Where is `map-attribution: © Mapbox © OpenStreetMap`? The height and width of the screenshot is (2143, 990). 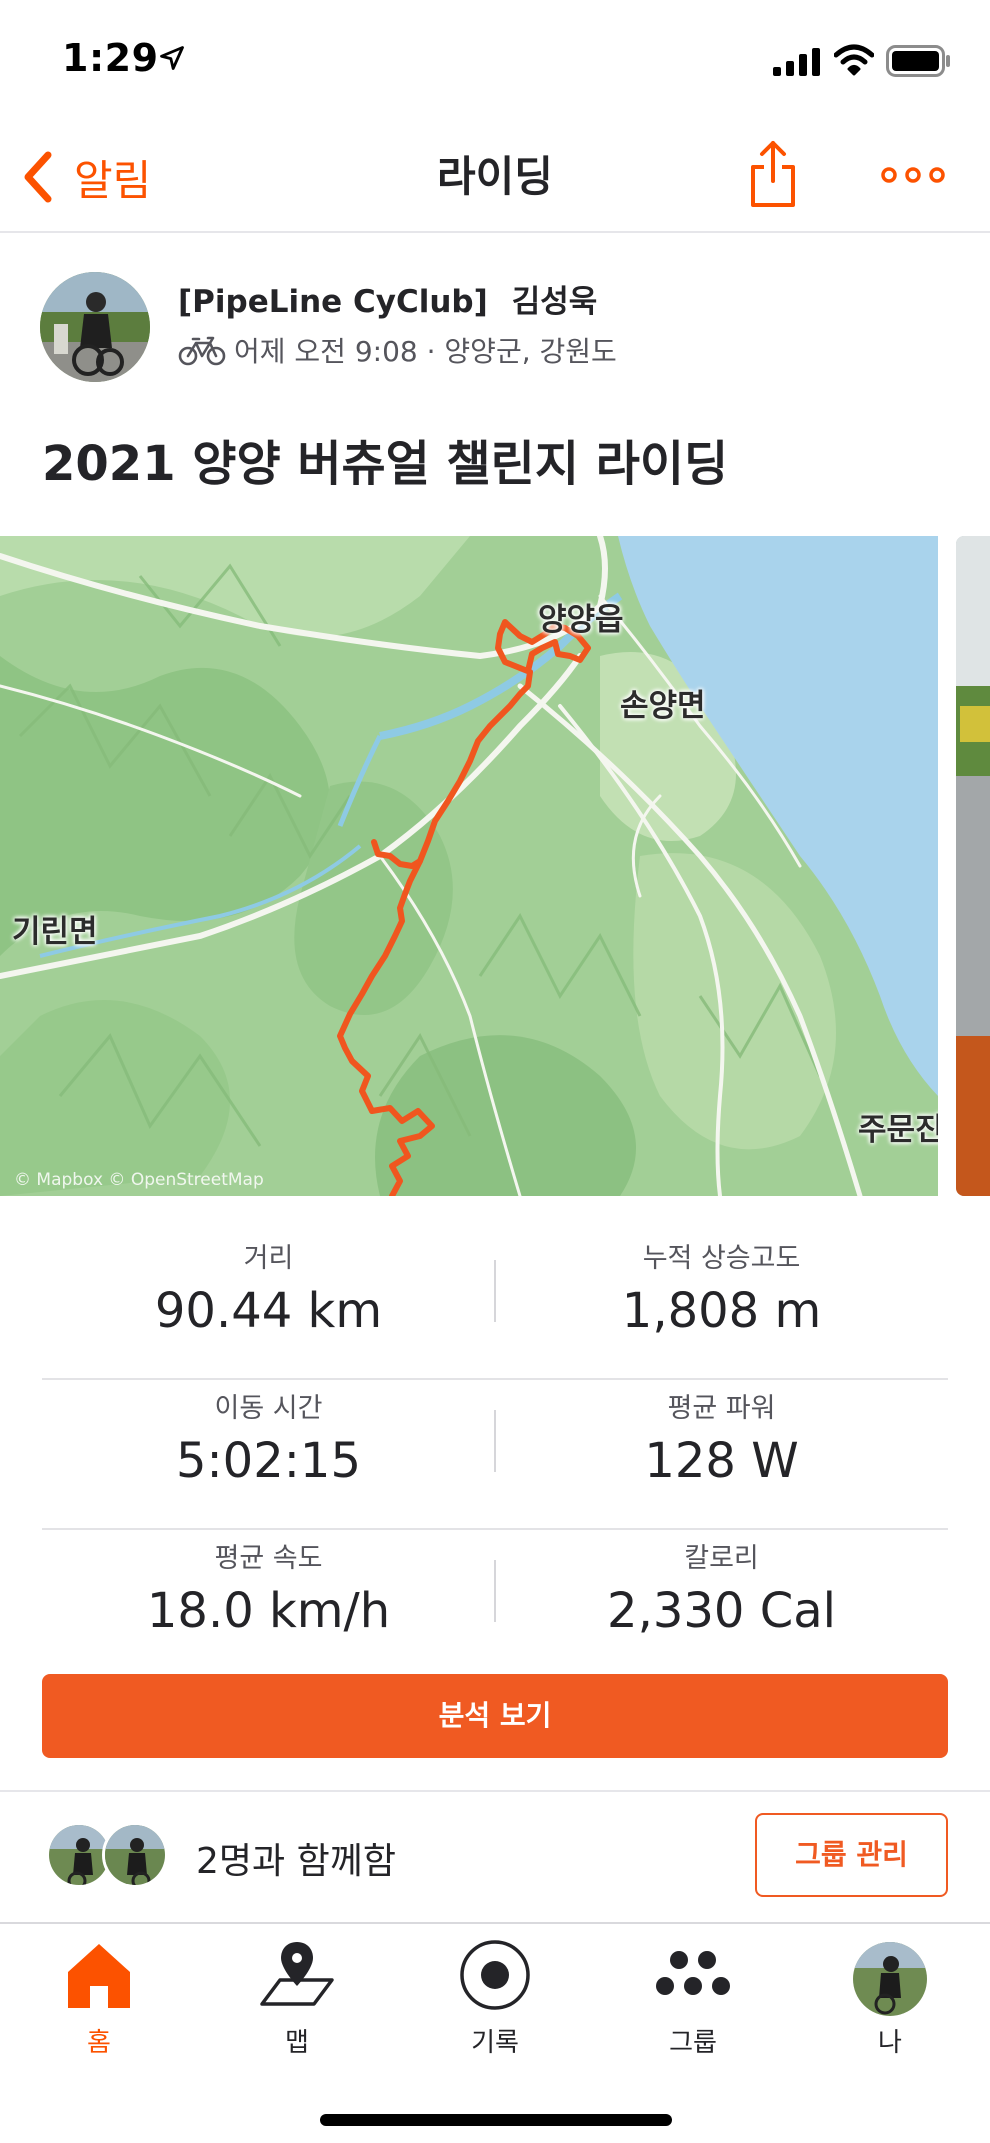
map-attribution: © Mapbox © OpenStreetMap is located at coordinates (139, 1180).